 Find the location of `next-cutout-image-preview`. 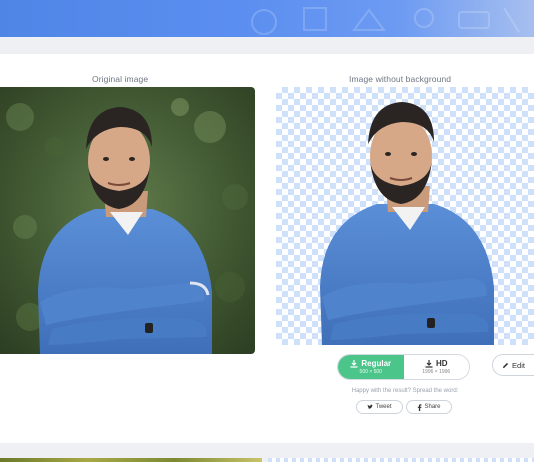

next-cutout-image-preview is located at coordinates (401, 460).